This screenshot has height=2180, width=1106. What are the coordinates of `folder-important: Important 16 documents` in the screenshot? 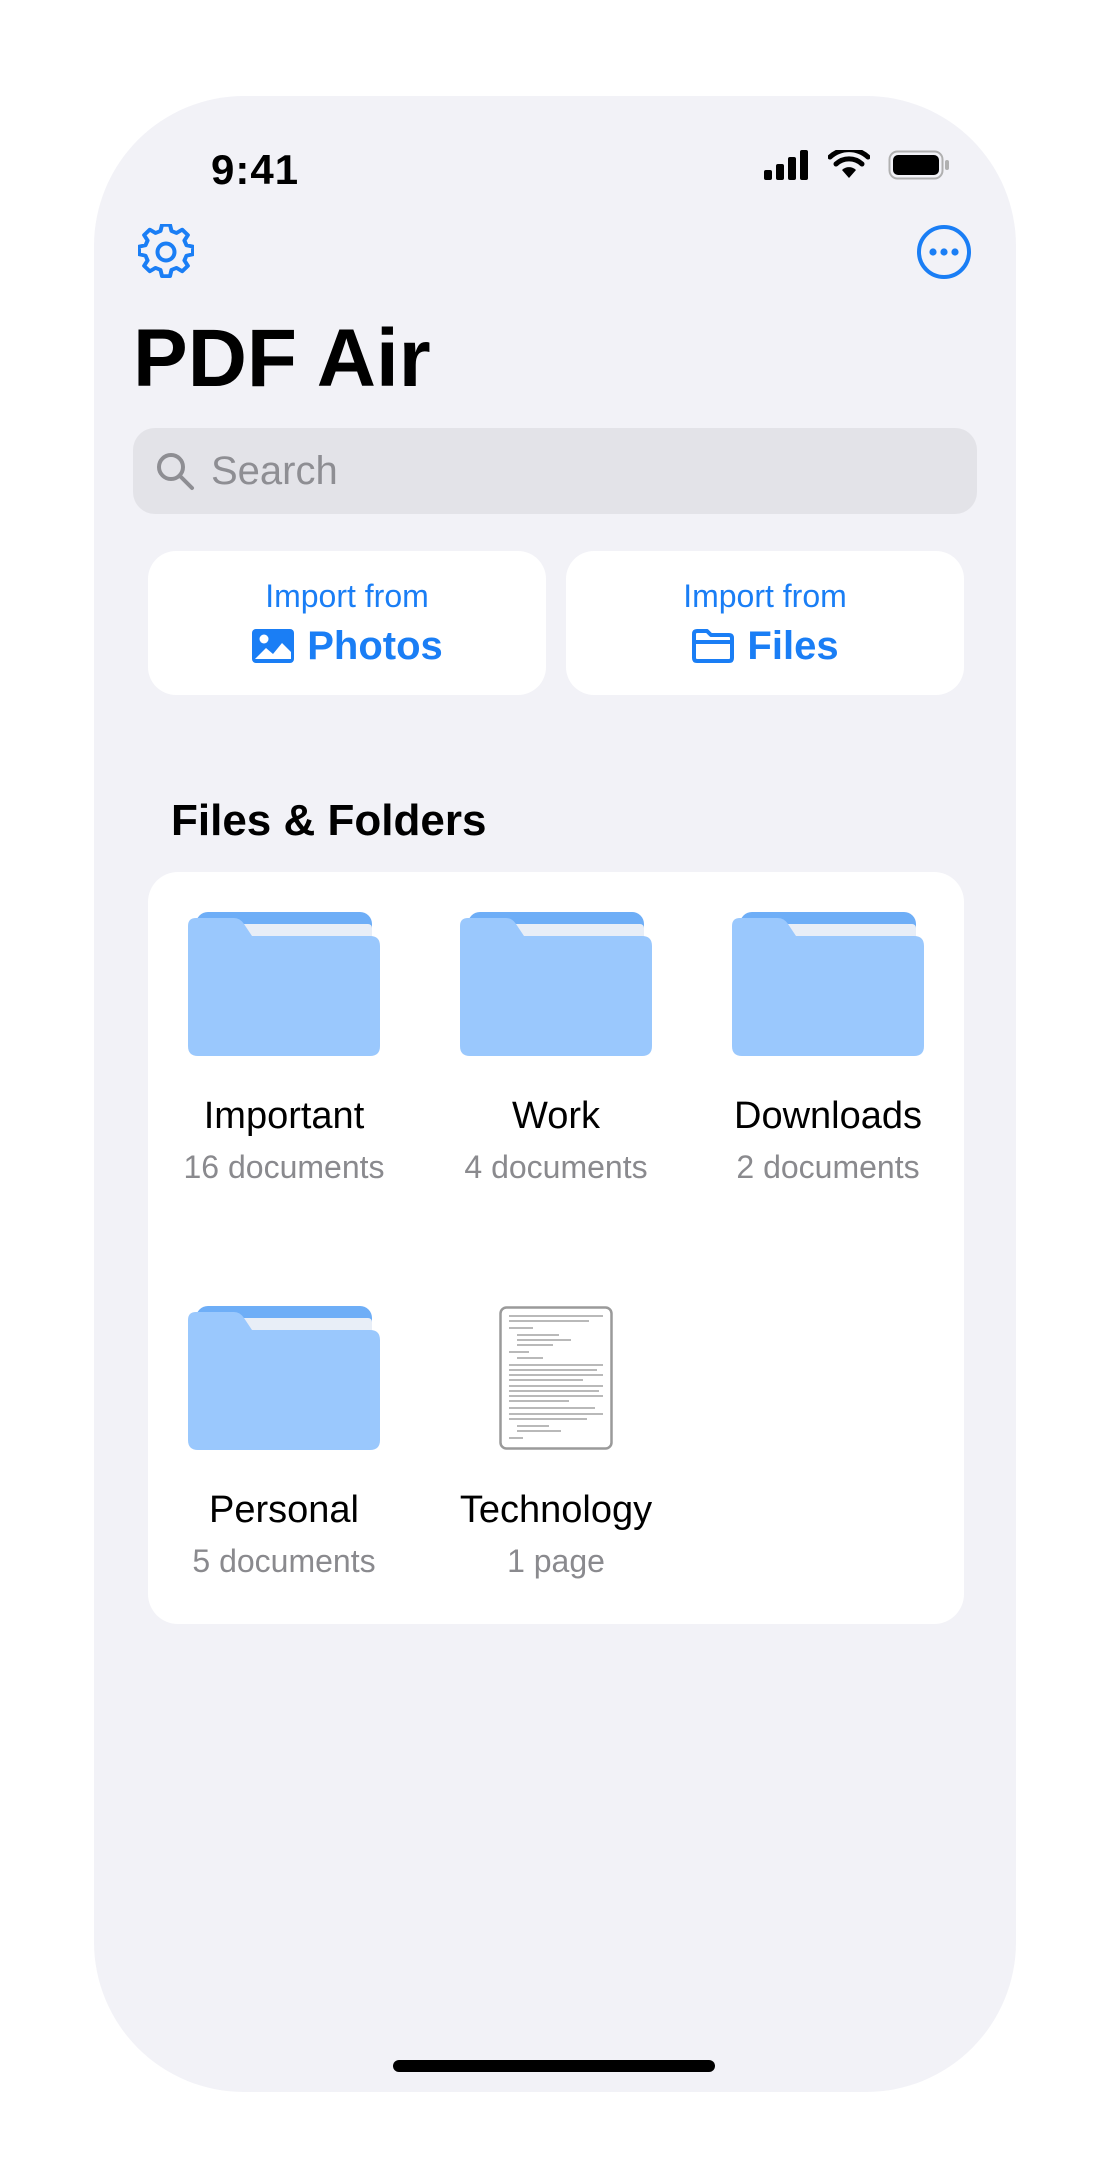 It's located at (284, 1045).